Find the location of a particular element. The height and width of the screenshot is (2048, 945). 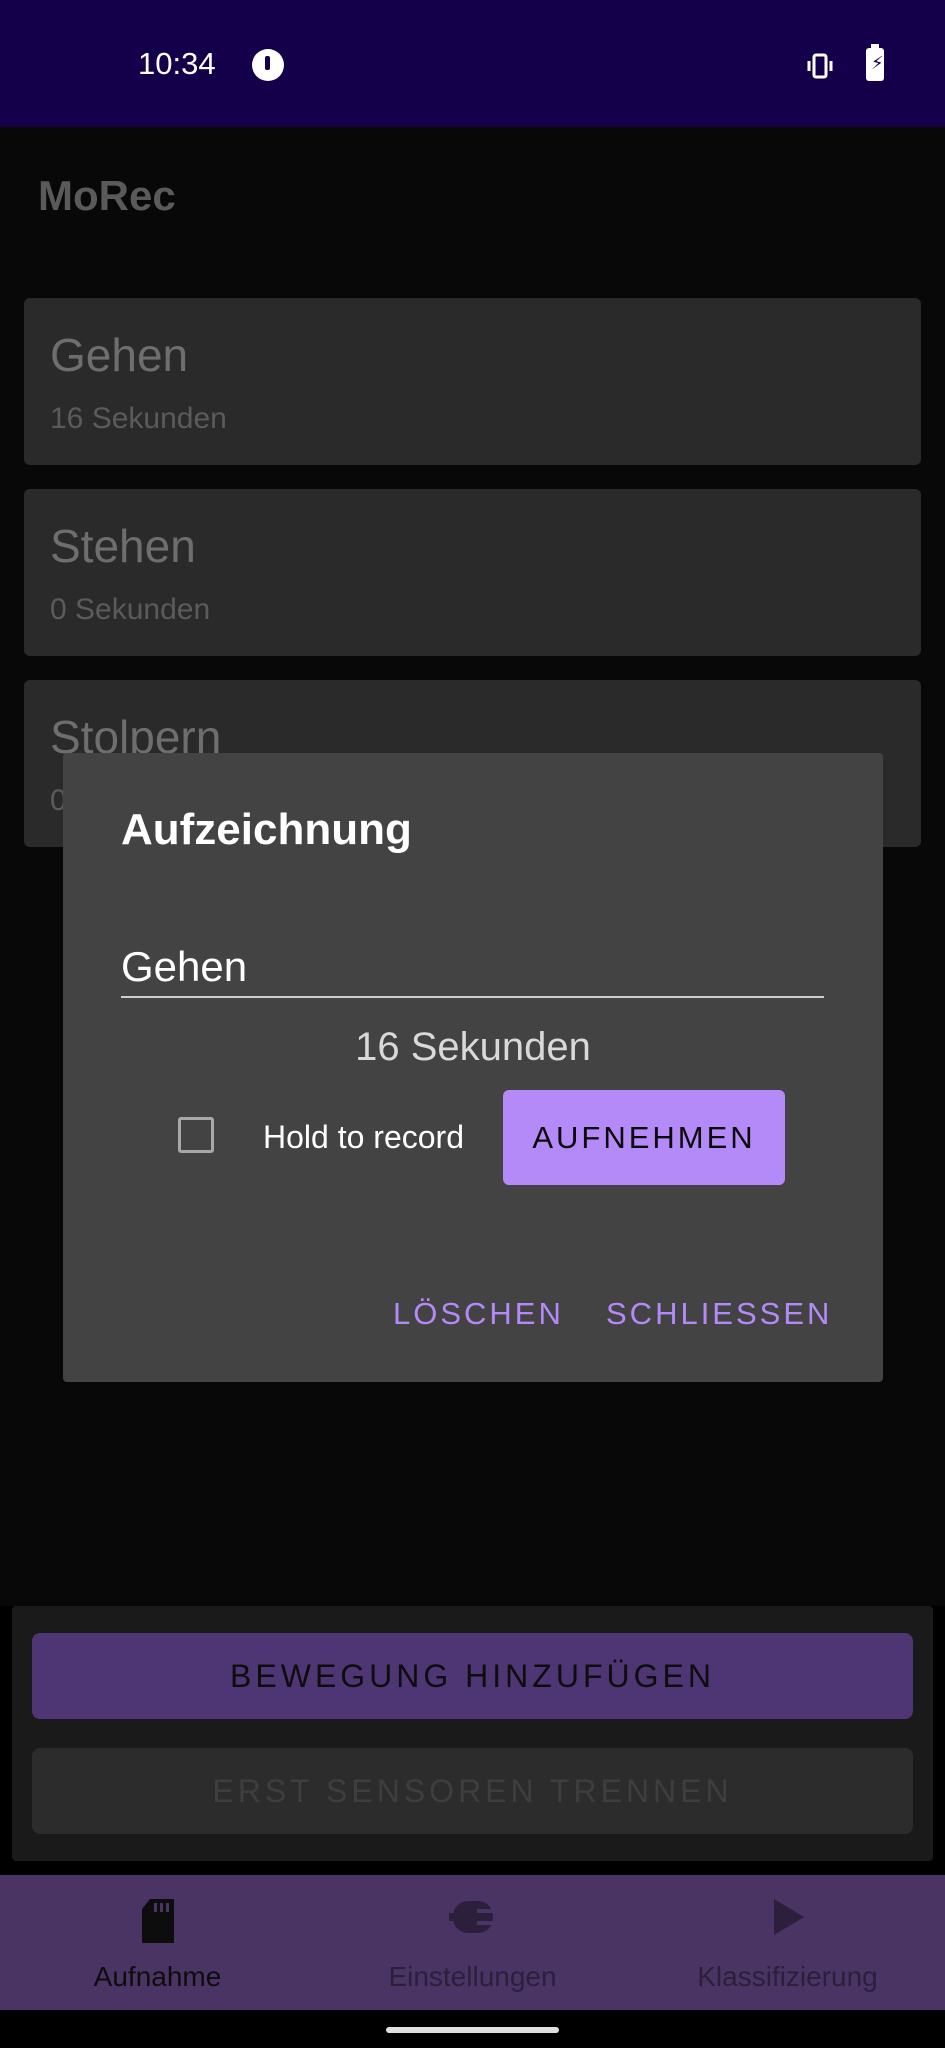

list-item-gehen: Gehen 16 Sekunden is located at coordinates (472, 381).